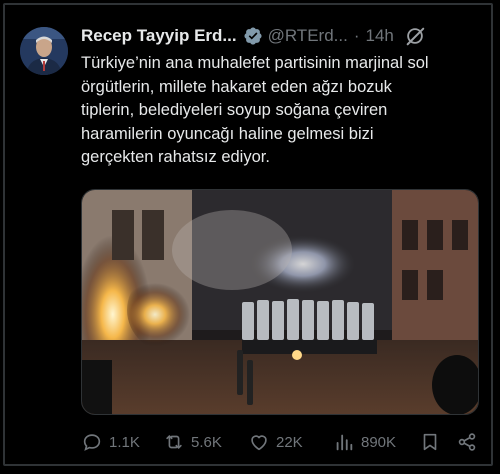 This screenshot has height=474, width=500. What do you see at coordinates (124, 442) in the screenshot?
I see `reply-count: 1.1K` at bounding box center [124, 442].